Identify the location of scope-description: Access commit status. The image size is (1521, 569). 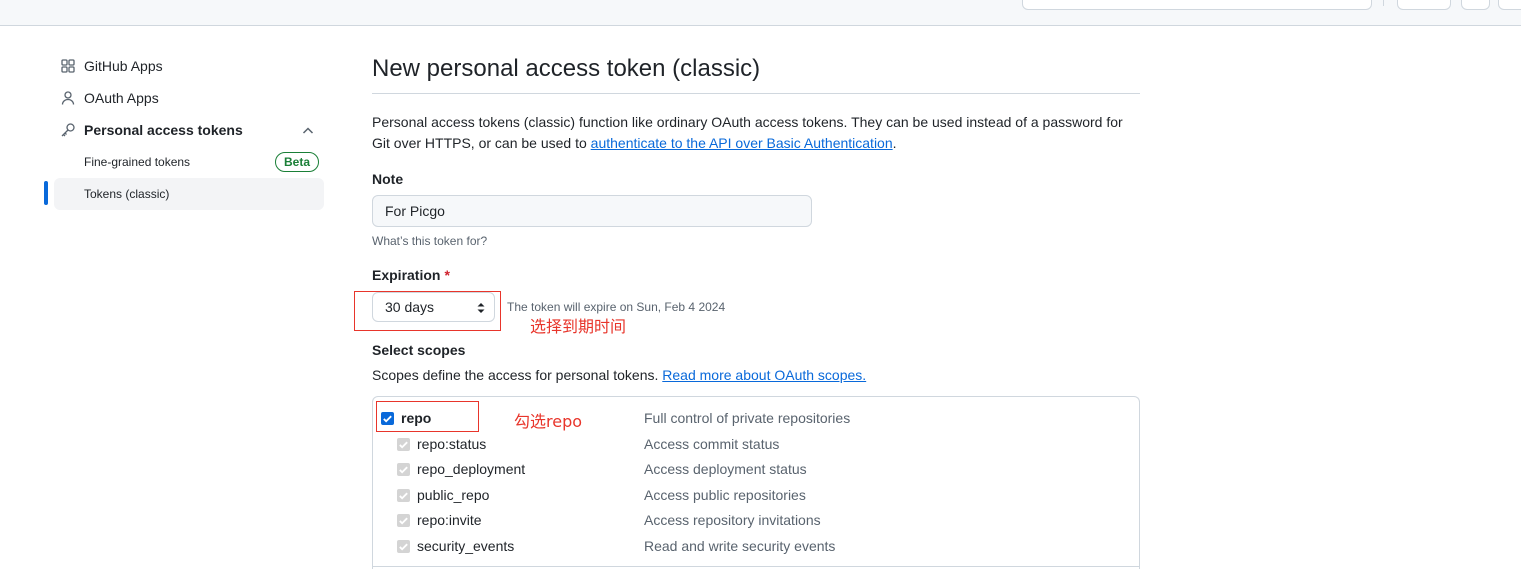
(712, 444).